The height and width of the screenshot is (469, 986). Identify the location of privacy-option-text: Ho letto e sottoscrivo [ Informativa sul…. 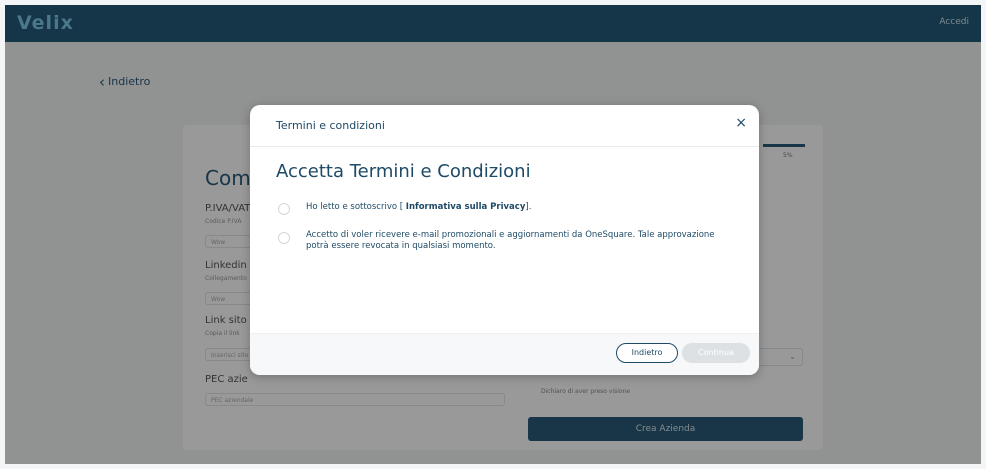
(419, 207).